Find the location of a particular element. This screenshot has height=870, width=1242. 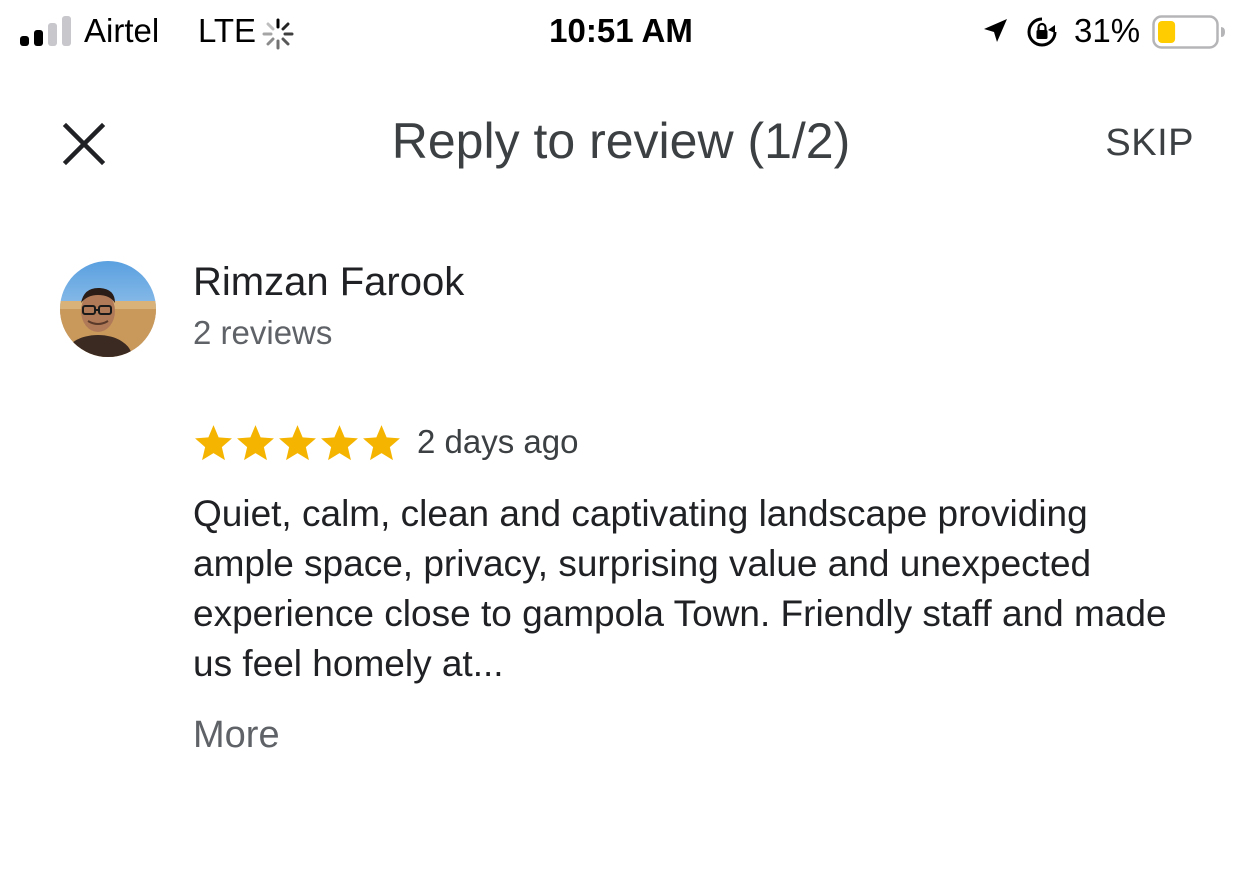

battery-percentage: 31% is located at coordinates (1107, 30).